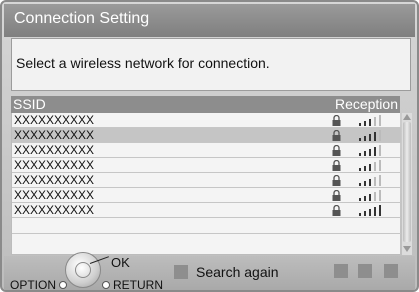 The height and width of the screenshot is (292, 419). I want to click on option-button: OPTION, so click(33, 285).